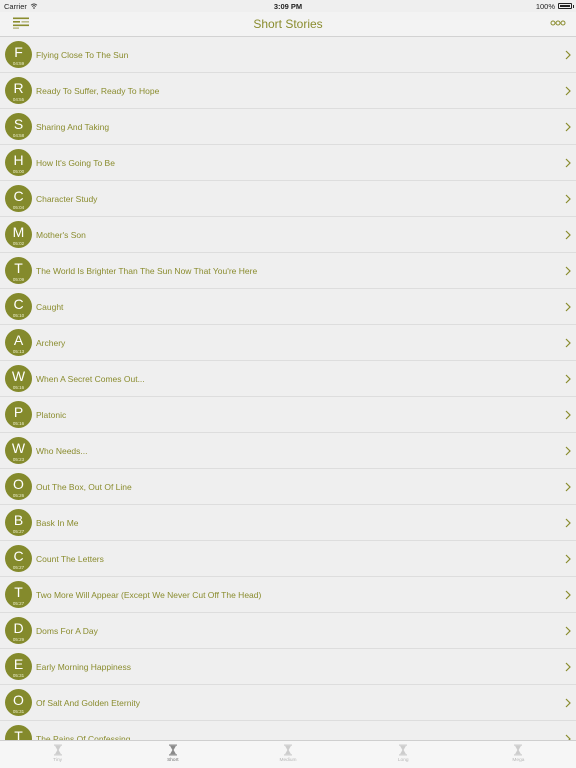  Describe the element at coordinates (84, 486) in the screenshot. I see `story-title: Out The Box, Out Of Line` at that location.